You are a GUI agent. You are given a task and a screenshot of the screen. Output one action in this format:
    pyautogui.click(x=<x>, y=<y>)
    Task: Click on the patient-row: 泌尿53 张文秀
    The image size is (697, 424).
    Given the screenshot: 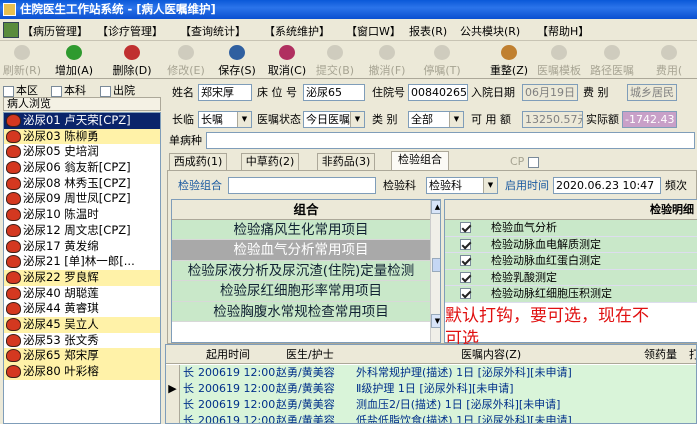 What is the action you would take?
    pyautogui.click(x=82, y=341)
    